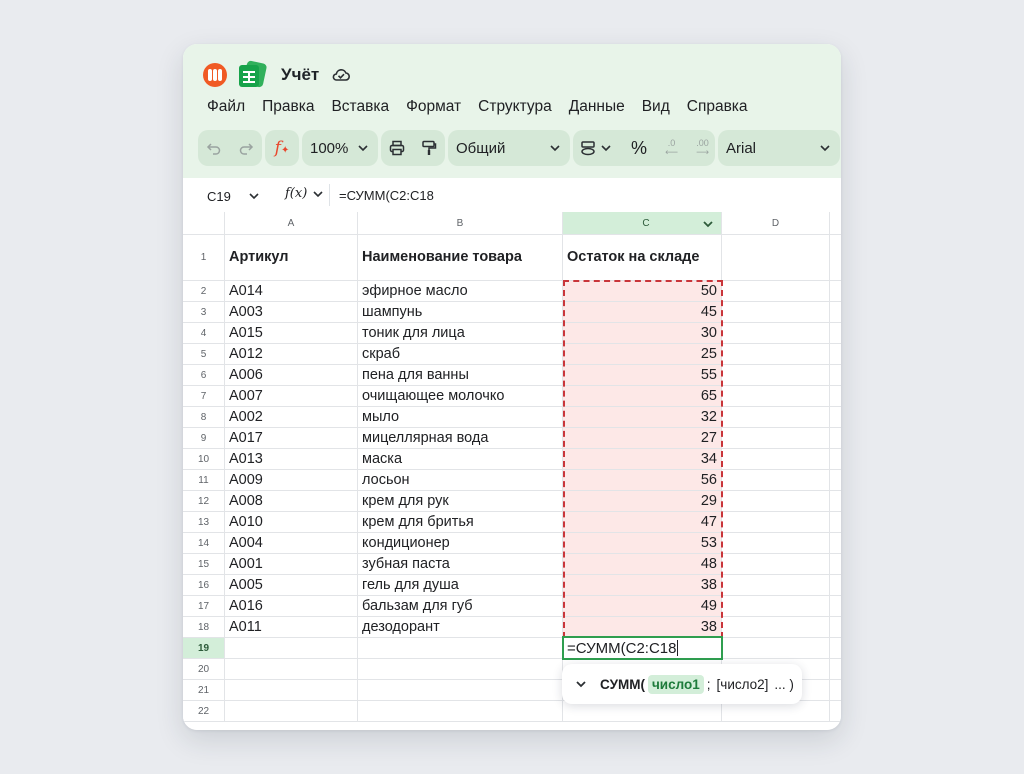  What do you see at coordinates (341, 75) in the screenshot?
I see `cloud-saved-icon` at bounding box center [341, 75].